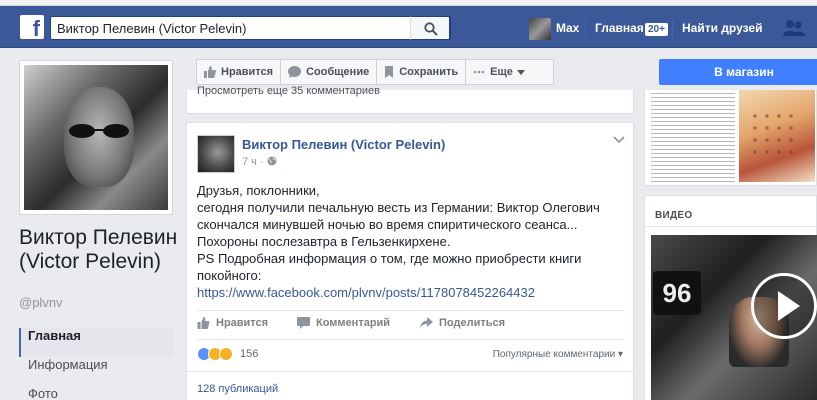  I want to click on share-arrow-icon, so click(426, 322).